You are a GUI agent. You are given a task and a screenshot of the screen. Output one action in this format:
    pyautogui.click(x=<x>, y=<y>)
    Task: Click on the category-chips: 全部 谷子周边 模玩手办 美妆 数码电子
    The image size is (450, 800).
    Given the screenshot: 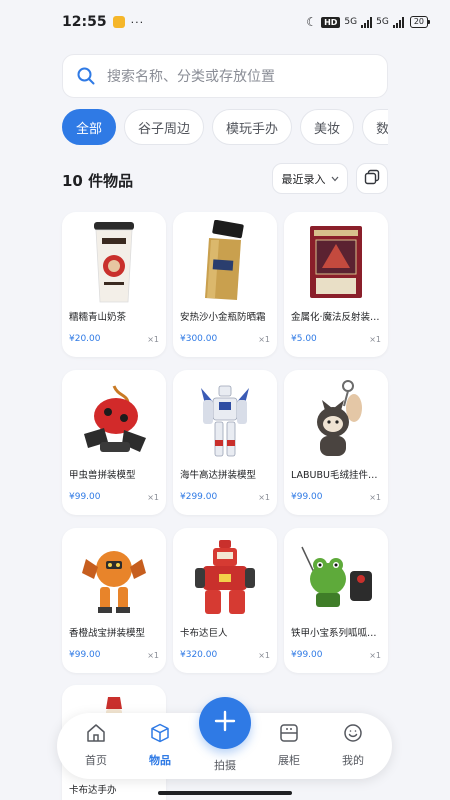 What is the action you would take?
    pyautogui.click(x=225, y=127)
    